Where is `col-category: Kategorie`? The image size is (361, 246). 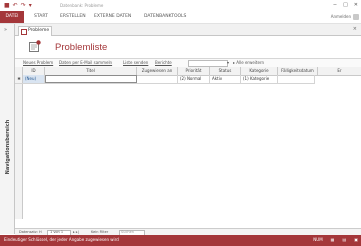
col-category: Kategorie is located at coordinates (259, 71).